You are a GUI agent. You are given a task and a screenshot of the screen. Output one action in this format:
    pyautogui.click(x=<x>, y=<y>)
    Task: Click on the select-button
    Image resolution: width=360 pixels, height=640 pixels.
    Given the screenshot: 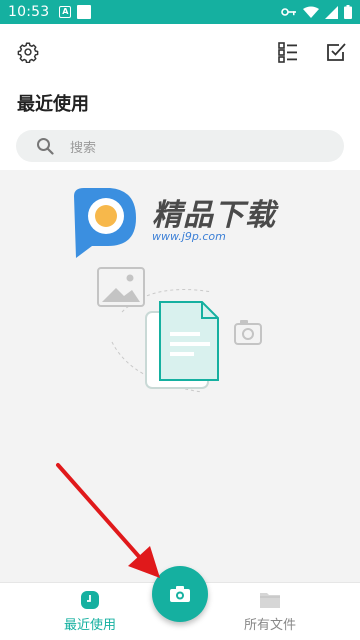 What is the action you would take?
    pyautogui.click(x=336, y=52)
    